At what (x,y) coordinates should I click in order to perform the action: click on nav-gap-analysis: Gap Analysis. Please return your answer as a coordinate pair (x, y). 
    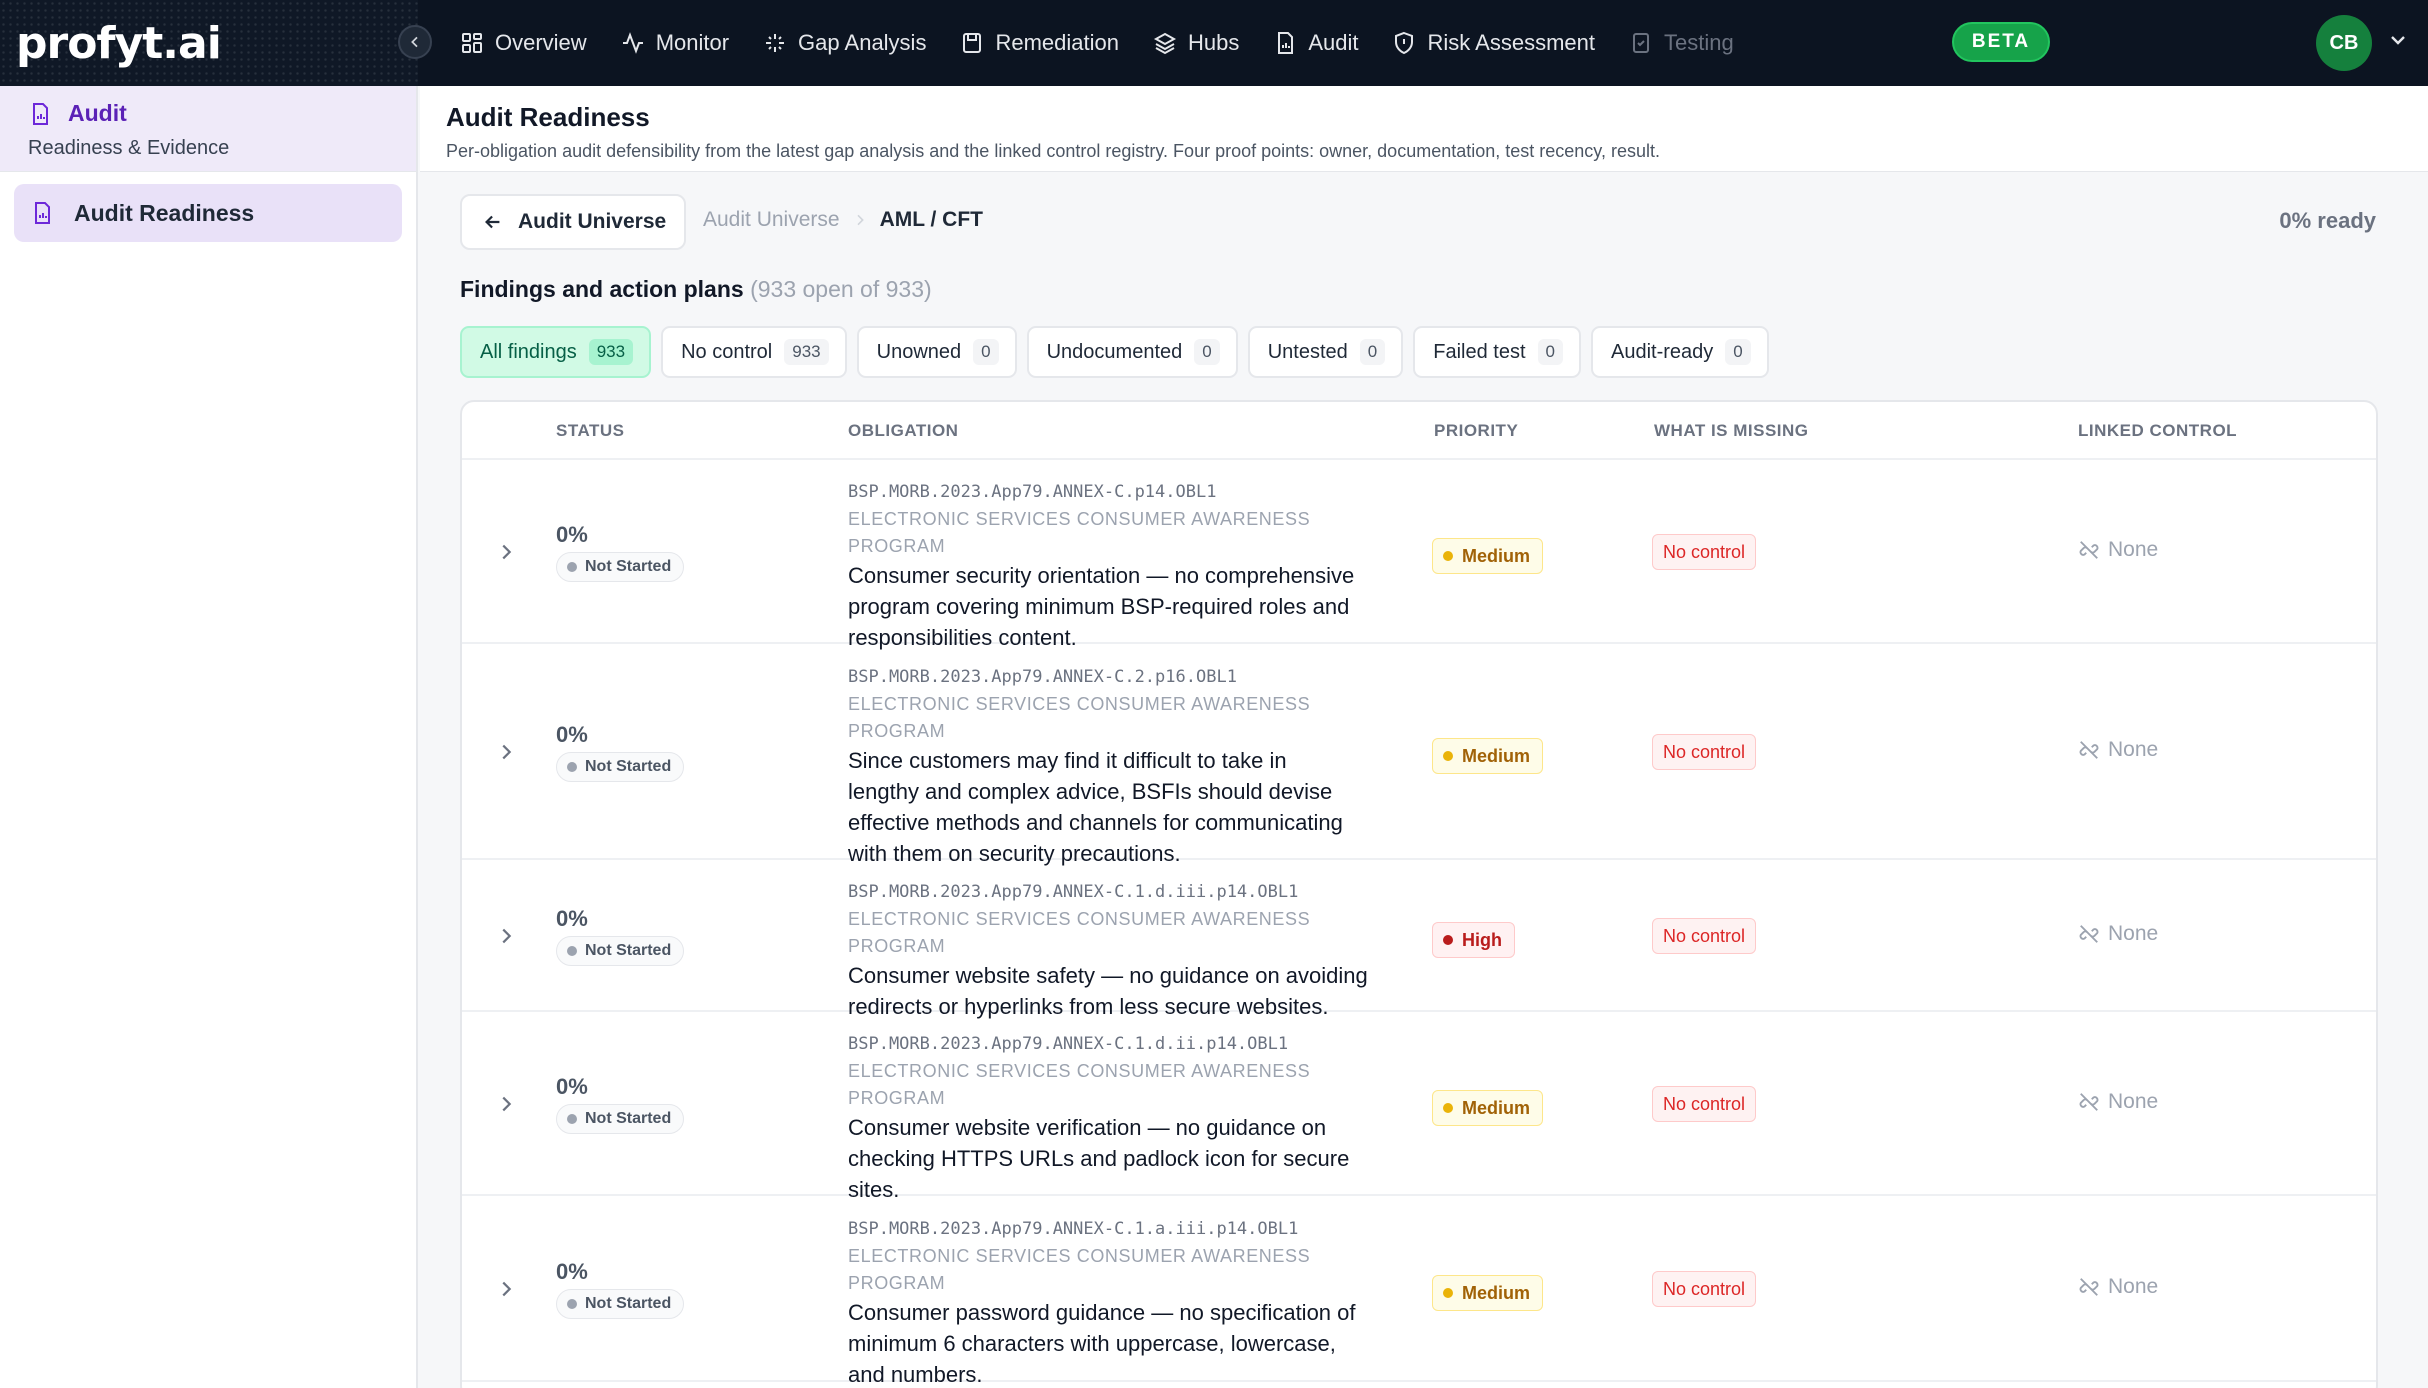
    Looking at the image, I should click on (844, 43).